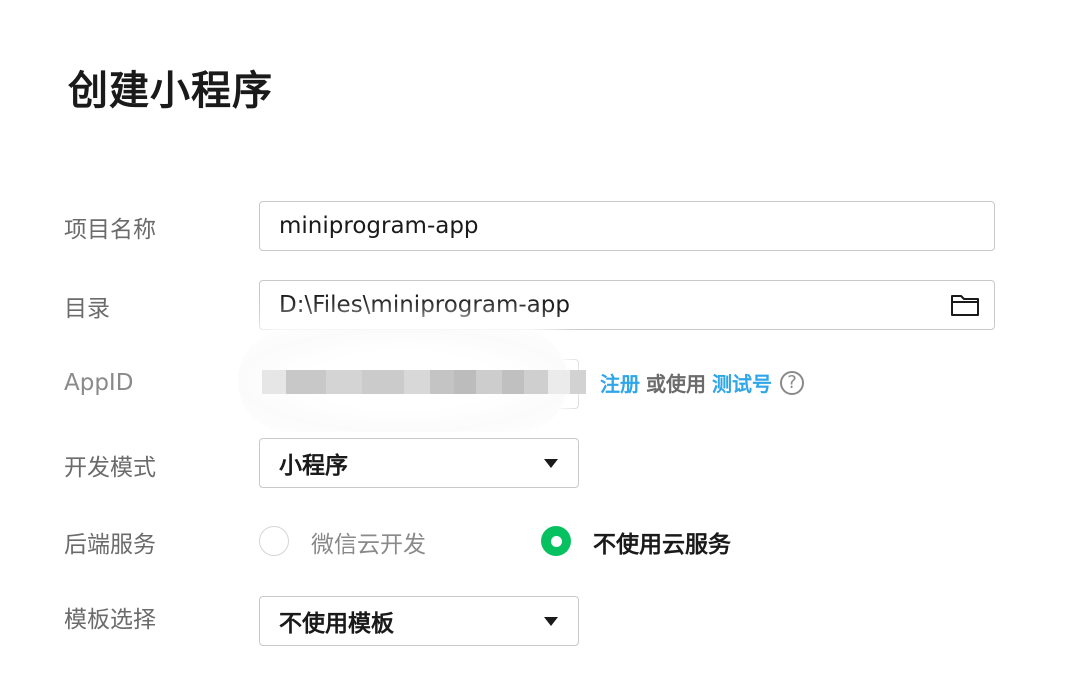  I want to click on directory-label: 目录, so click(87, 309).